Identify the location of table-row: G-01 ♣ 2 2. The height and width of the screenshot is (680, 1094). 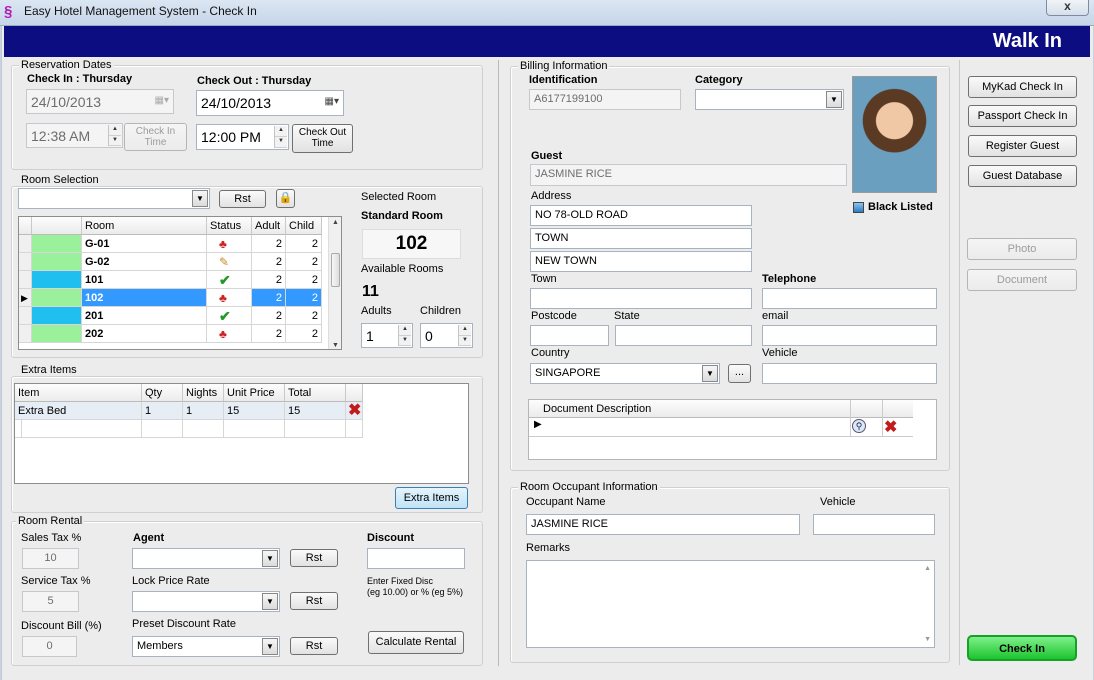
(174, 244).